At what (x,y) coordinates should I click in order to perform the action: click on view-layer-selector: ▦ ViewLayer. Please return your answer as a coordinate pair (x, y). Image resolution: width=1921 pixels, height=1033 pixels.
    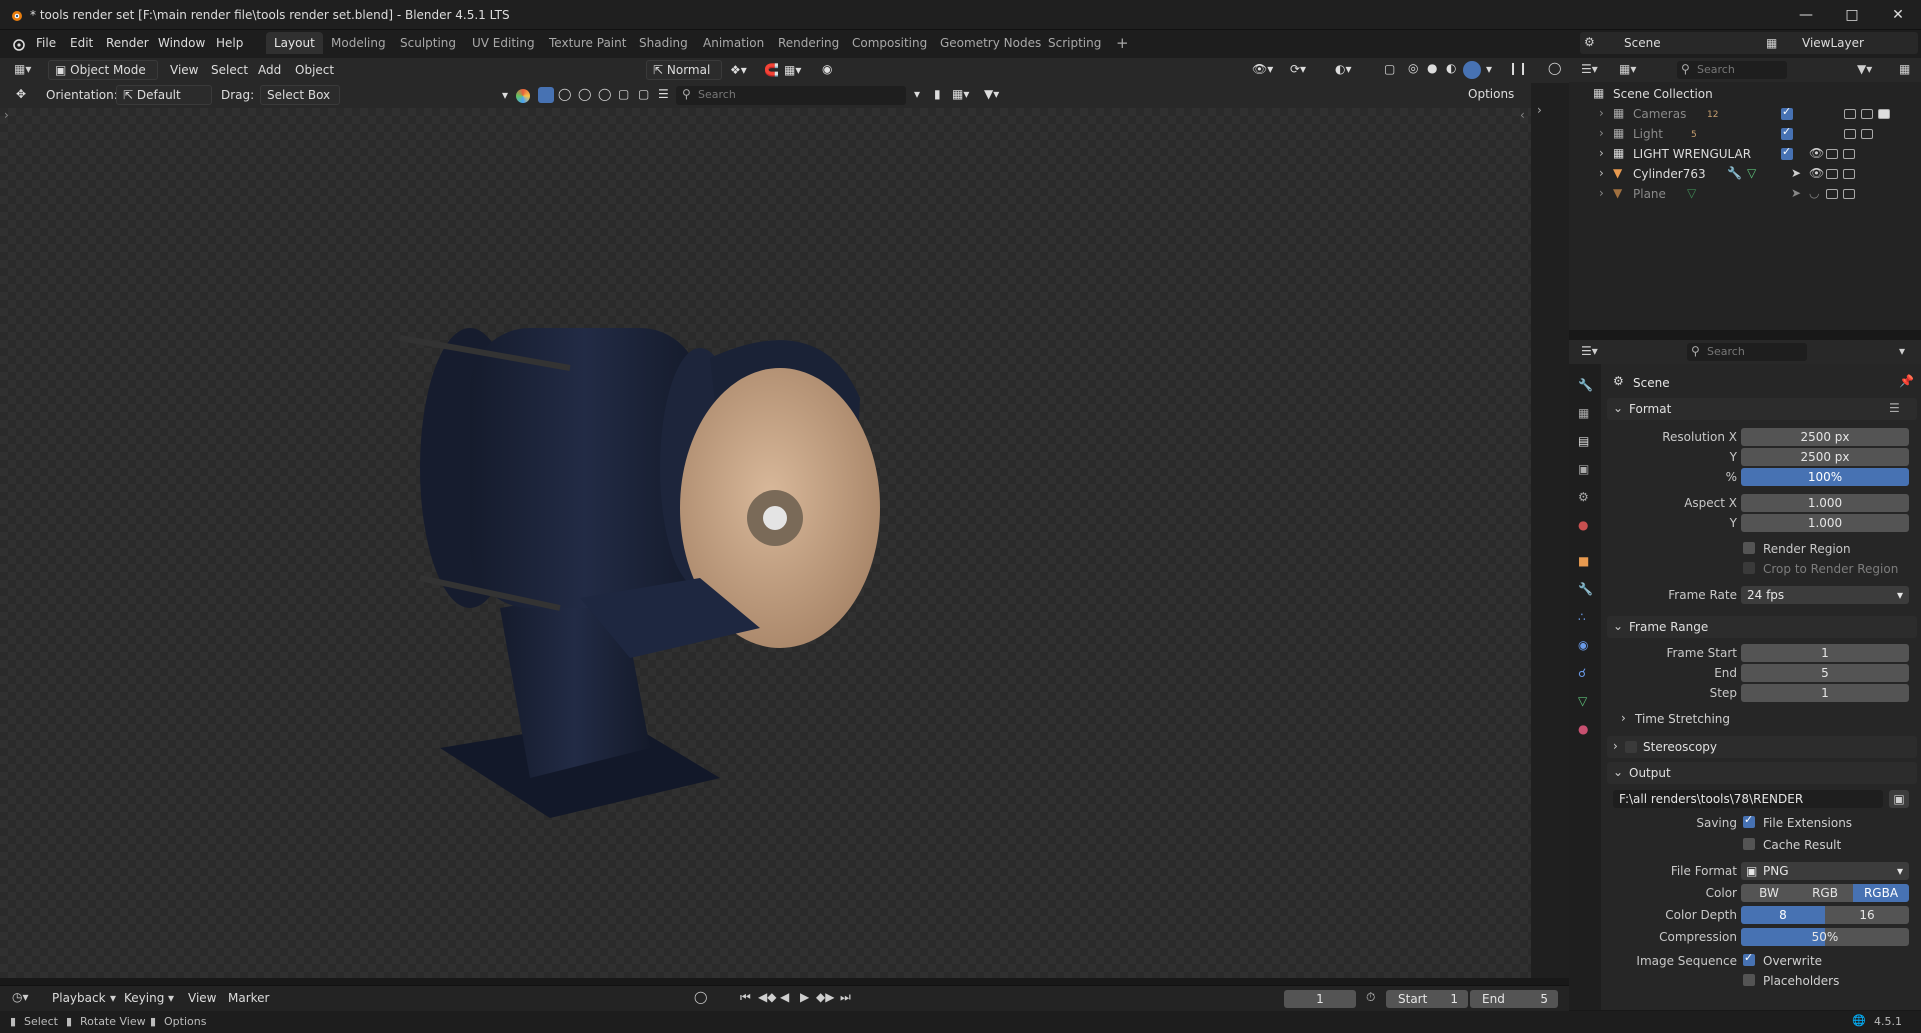
    Looking at the image, I should click on (1840, 43).